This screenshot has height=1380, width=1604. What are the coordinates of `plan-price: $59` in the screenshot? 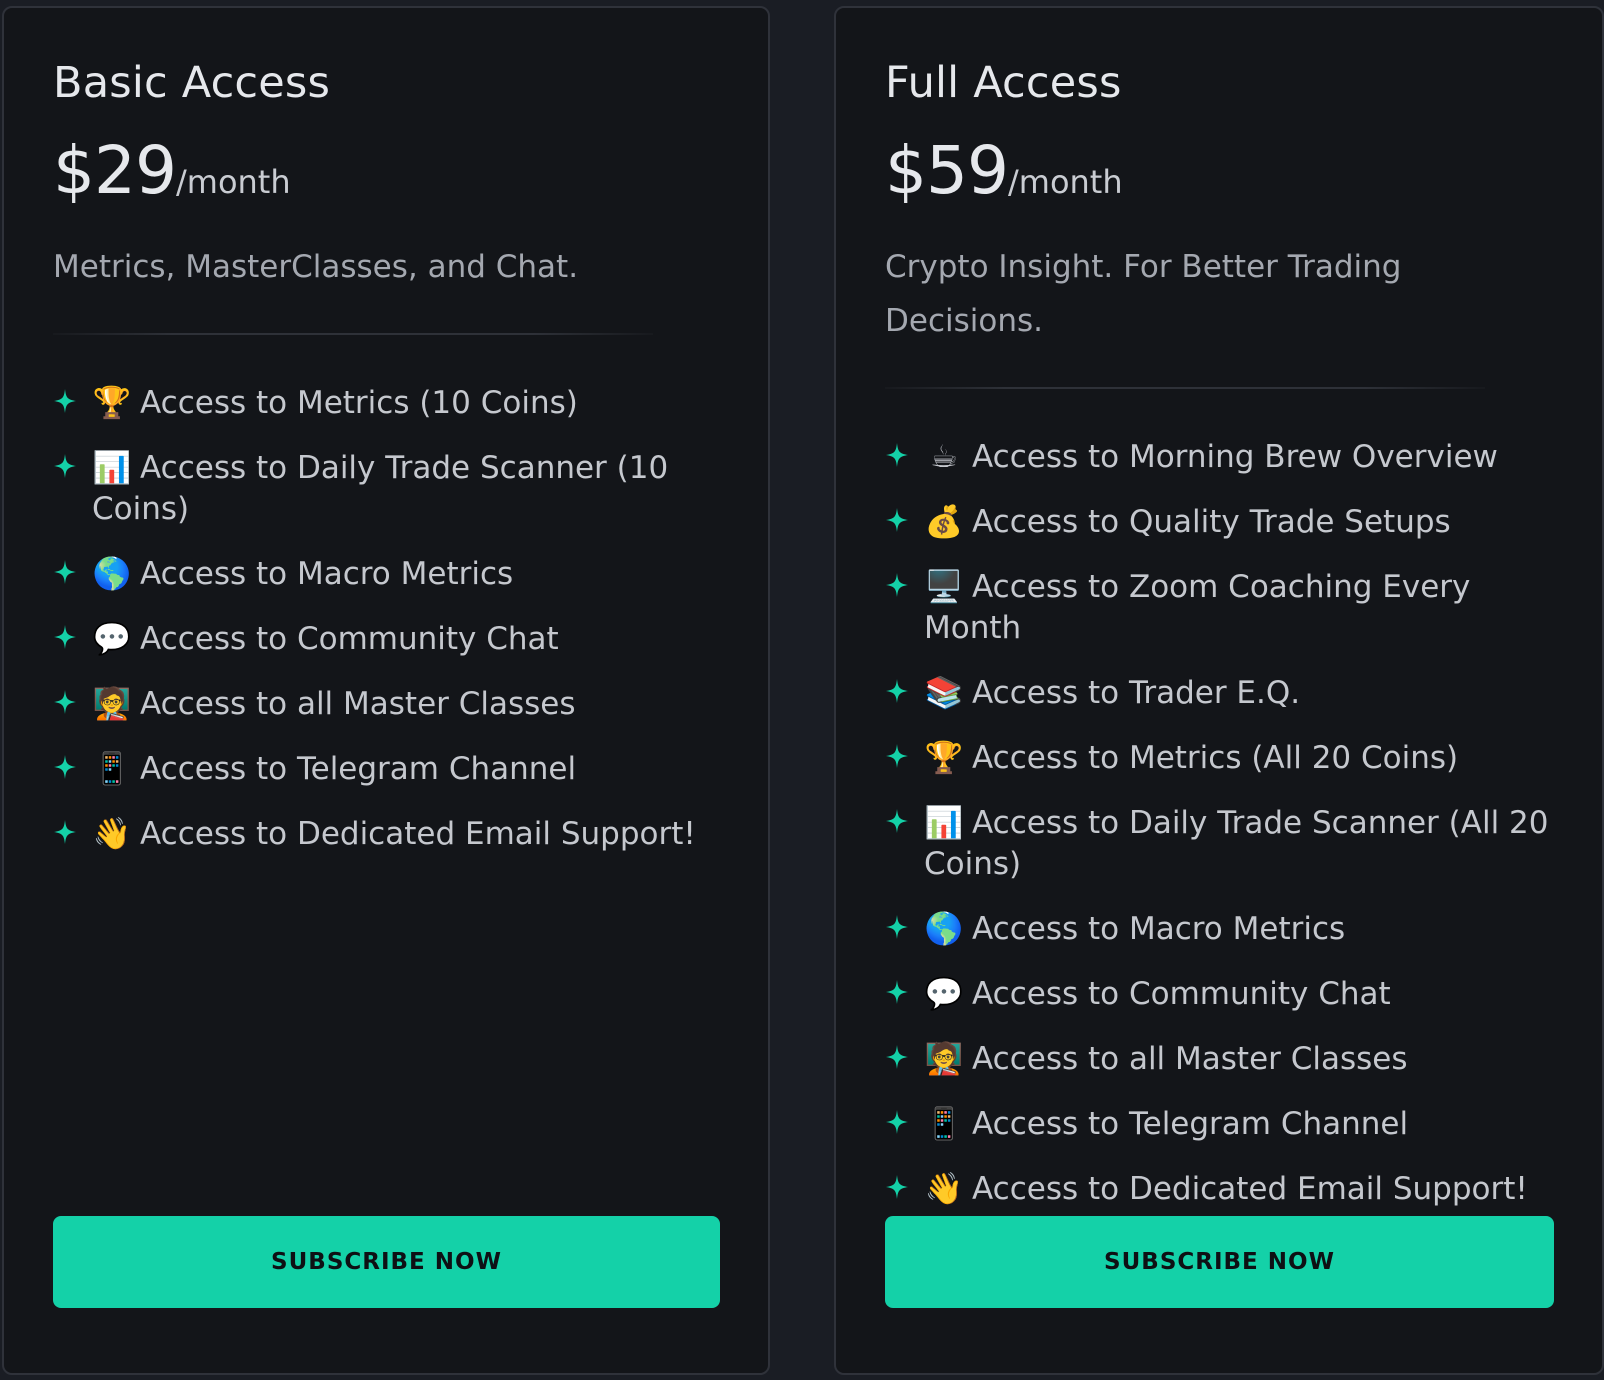 It's located at (947, 170).